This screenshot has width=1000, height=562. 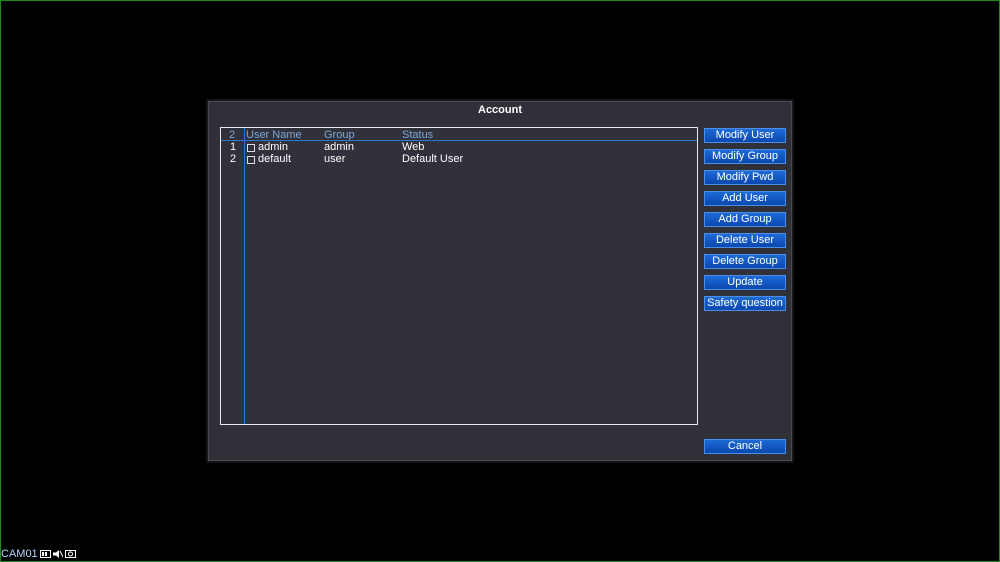 I want to click on row-group: admin, so click(x=339, y=147).